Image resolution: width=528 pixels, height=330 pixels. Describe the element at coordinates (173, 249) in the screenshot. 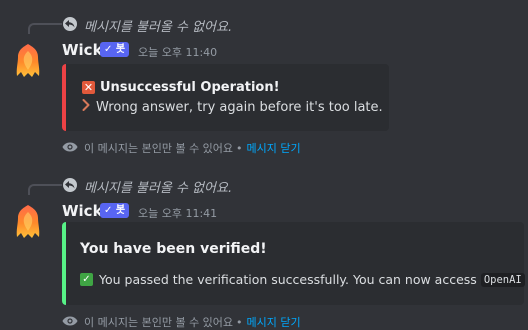

I see `embed-title: You have been verified!` at that location.